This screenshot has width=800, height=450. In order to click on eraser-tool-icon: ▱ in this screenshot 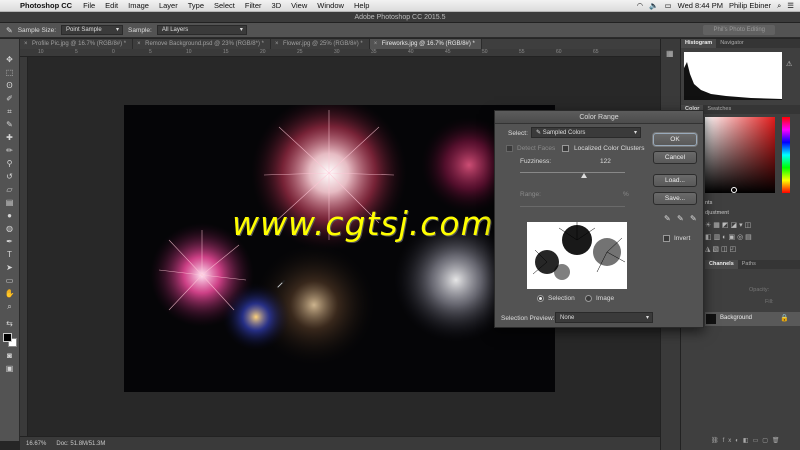, I will do `click(9, 190)`.